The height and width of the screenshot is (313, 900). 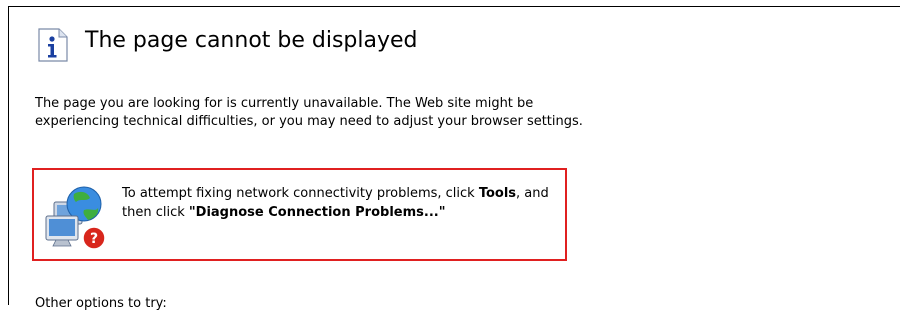 What do you see at coordinates (497, 193) in the screenshot?
I see `tools-menu-label: Tools` at bounding box center [497, 193].